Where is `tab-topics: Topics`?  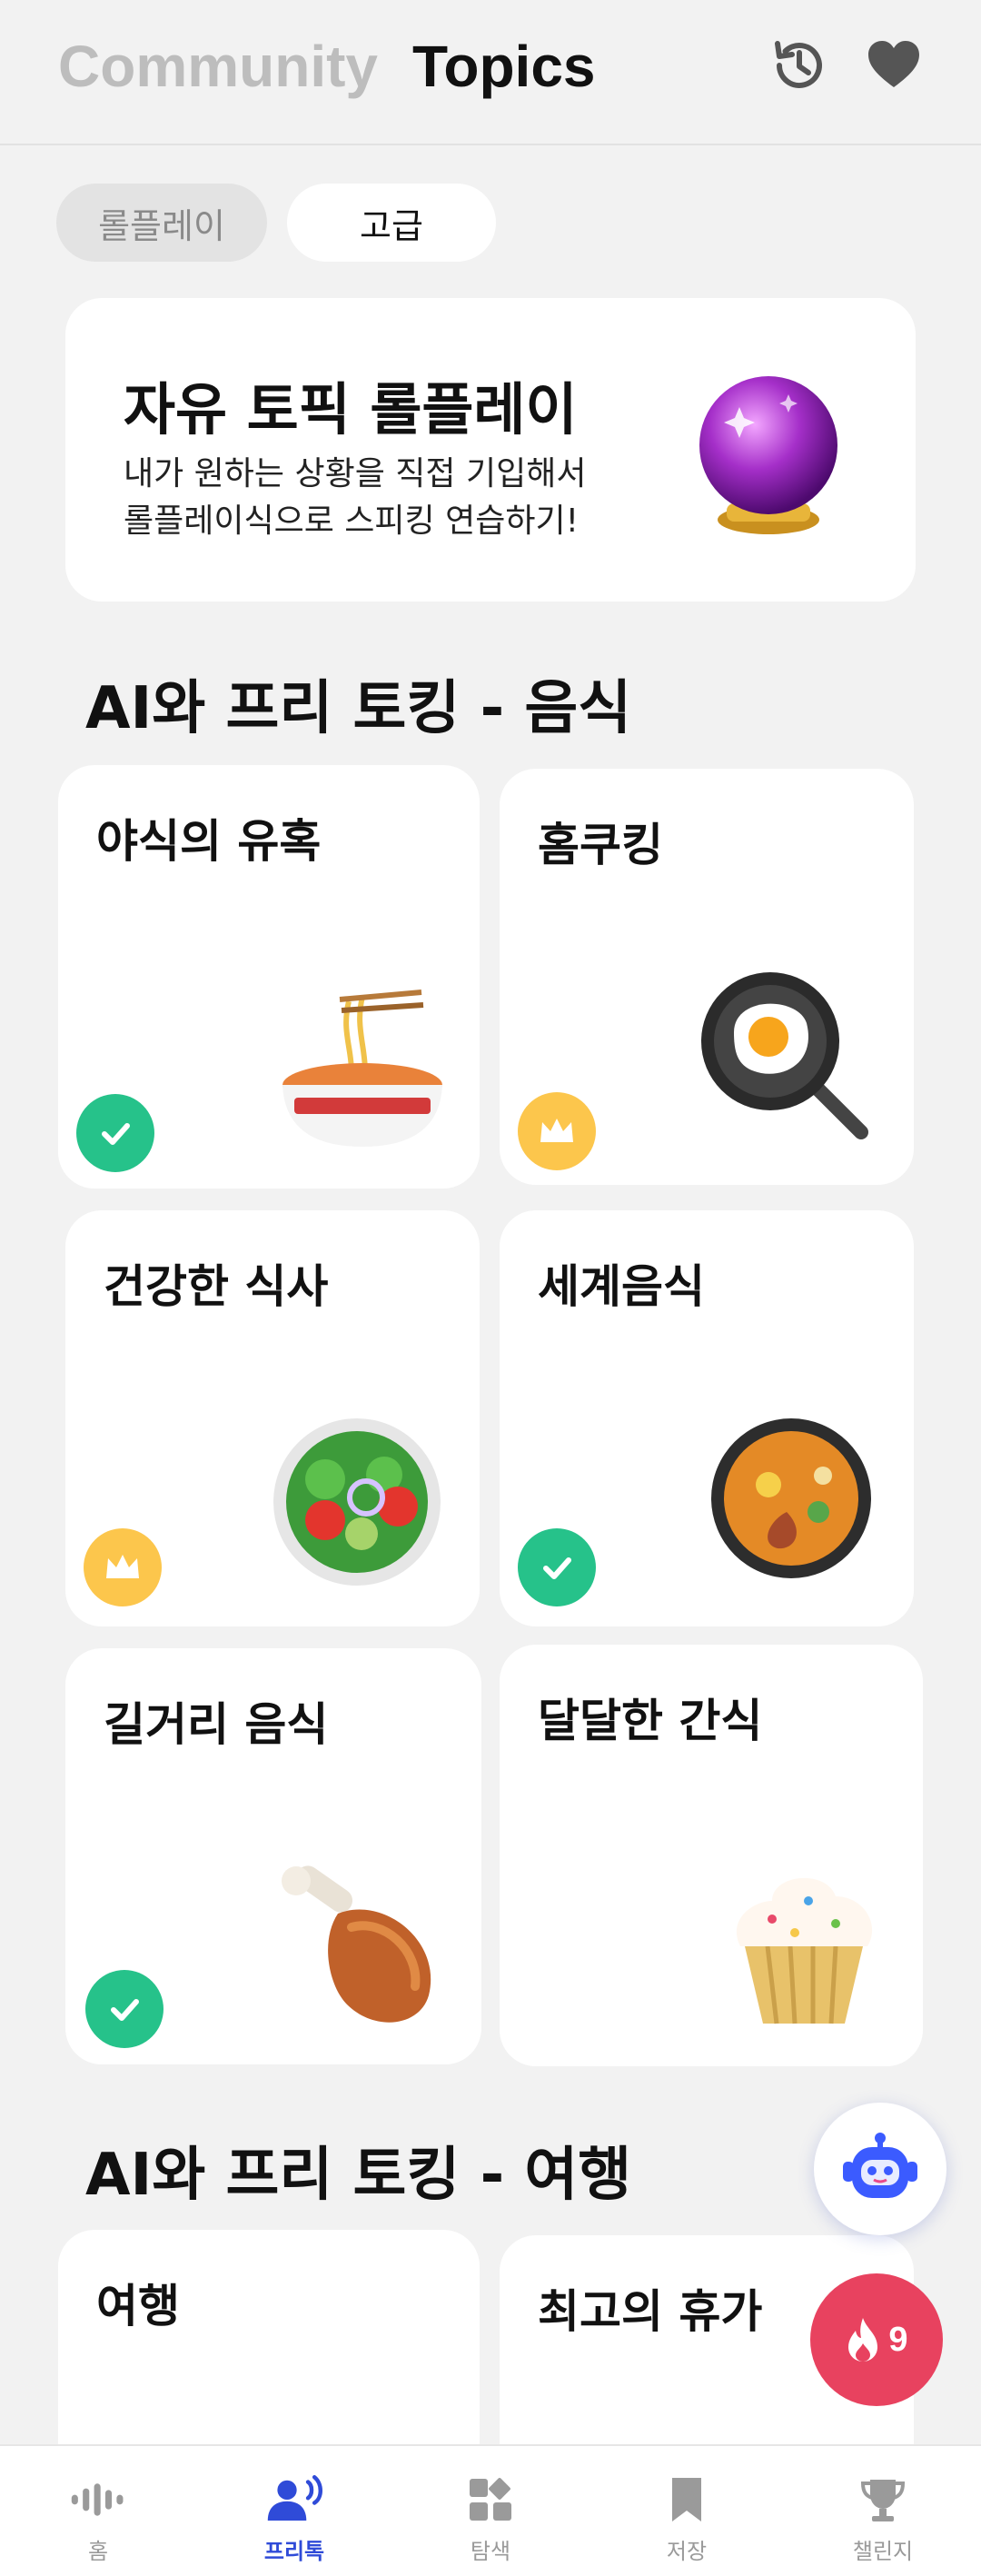
tab-topics: Topics is located at coordinates (504, 66).